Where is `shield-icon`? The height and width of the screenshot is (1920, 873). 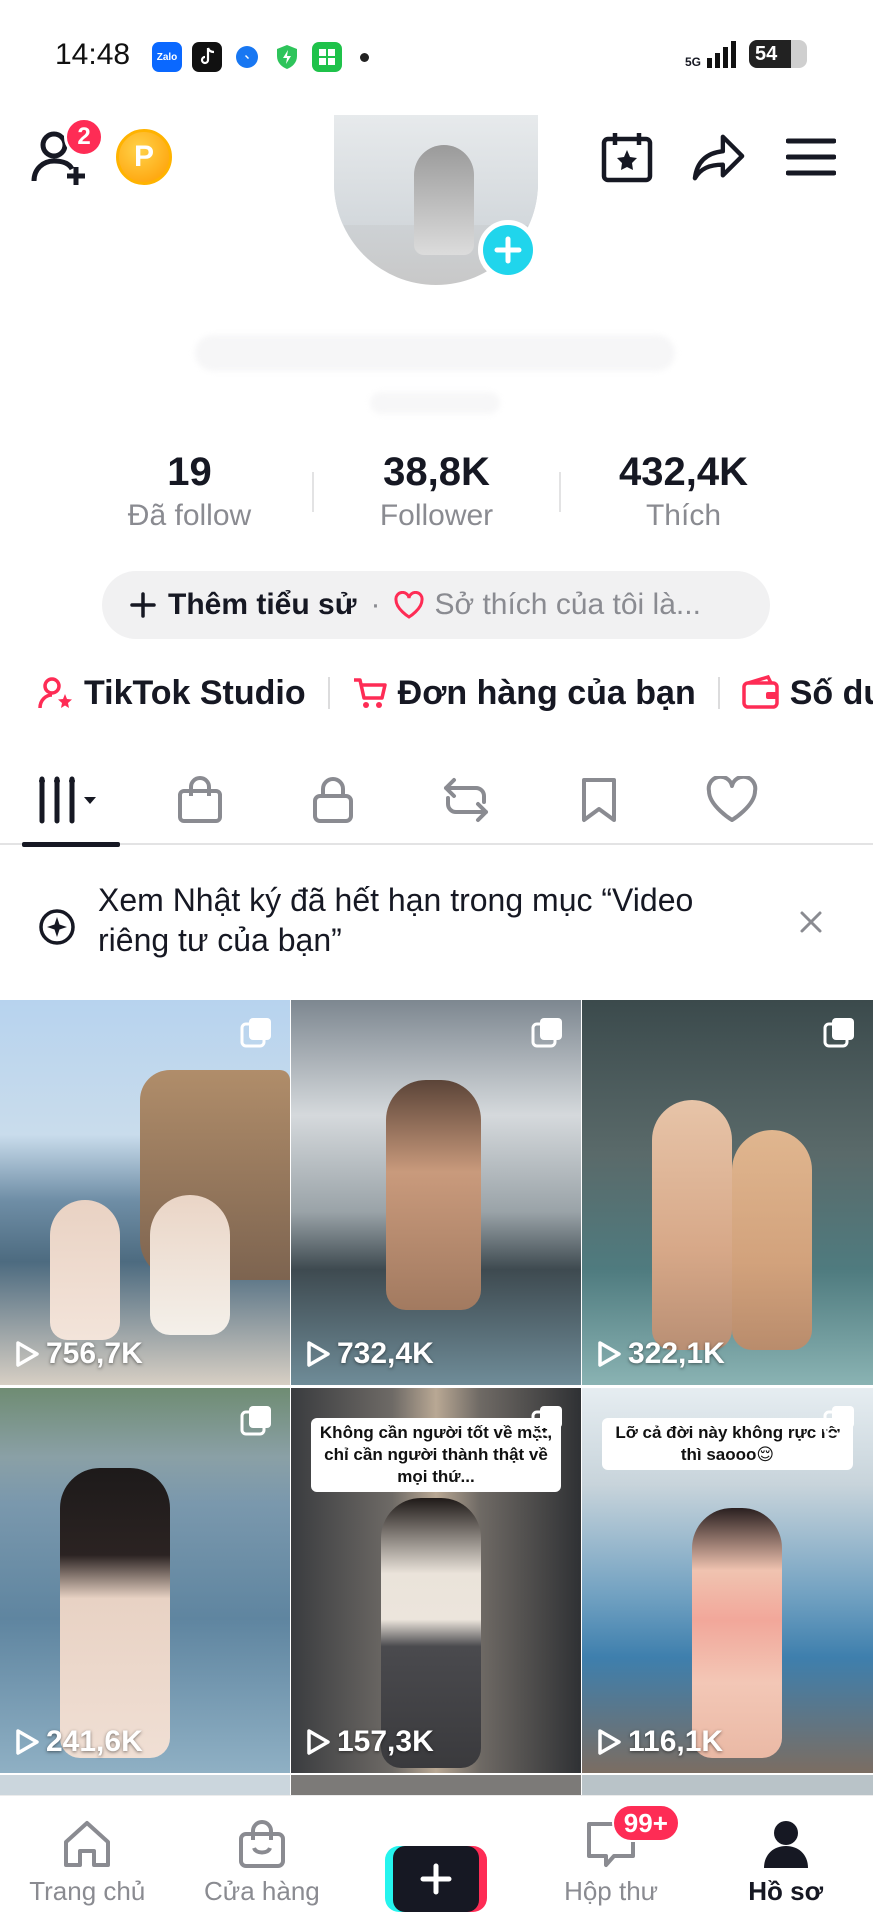
shield-icon is located at coordinates (287, 57).